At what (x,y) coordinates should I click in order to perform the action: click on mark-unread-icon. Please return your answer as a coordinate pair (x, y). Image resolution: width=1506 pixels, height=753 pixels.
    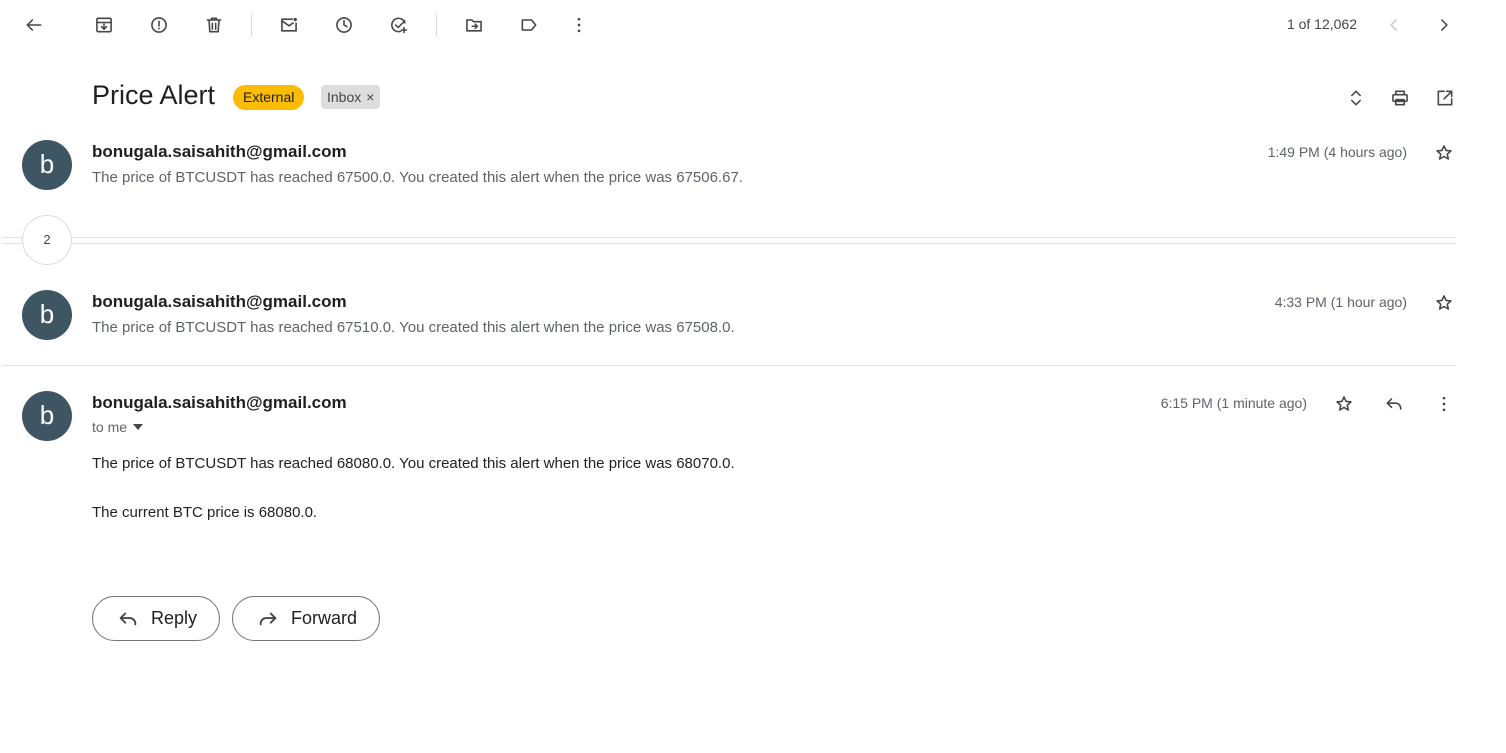
    Looking at the image, I should click on (289, 25).